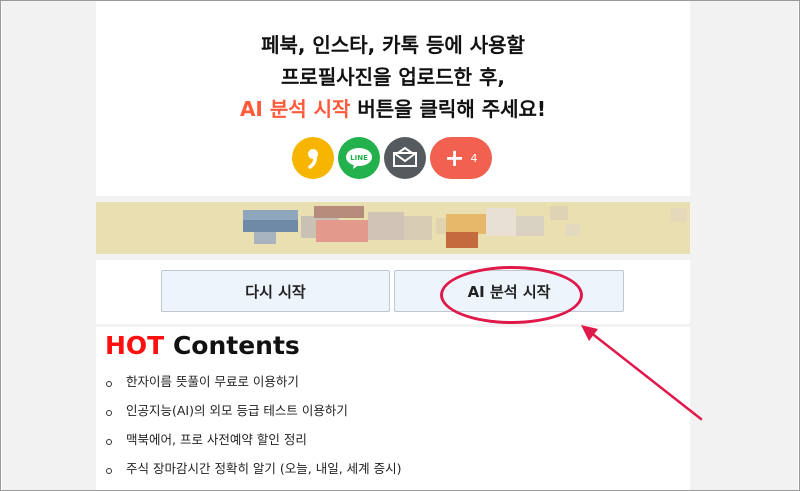  I want to click on intro-line-3-rest: 버튼을 클릭해 주세요!, so click(448, 109).